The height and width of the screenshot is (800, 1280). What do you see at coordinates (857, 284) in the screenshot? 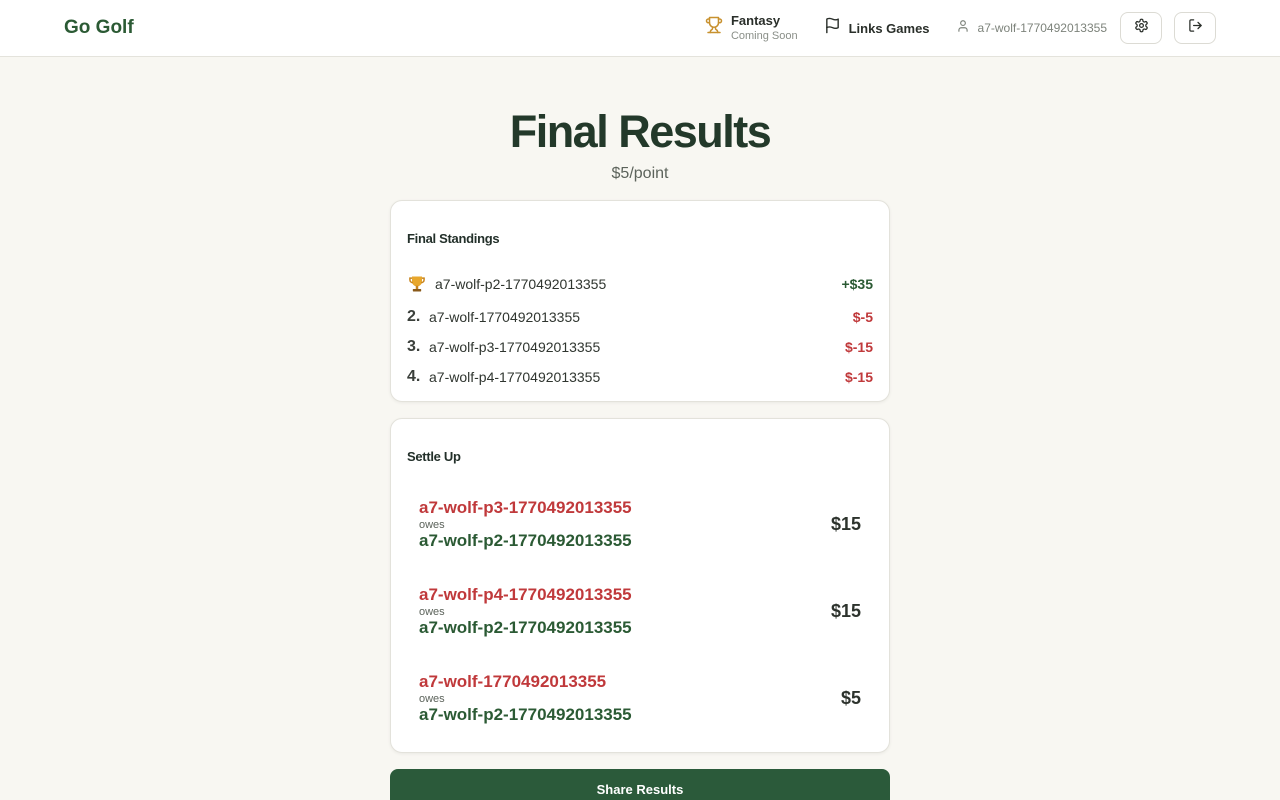
I see `standing-amount: +$35` at bounding box center [857, 284].